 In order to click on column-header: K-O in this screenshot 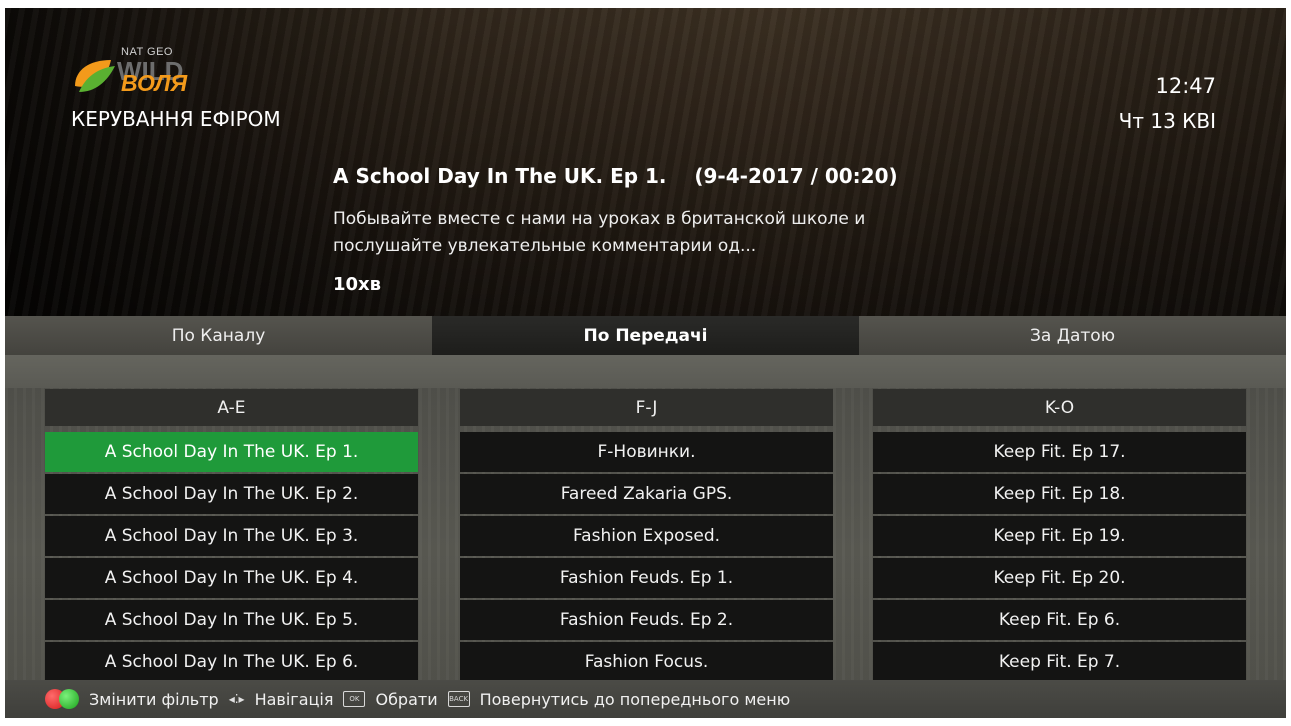, I will do `click(1059, 407)`.